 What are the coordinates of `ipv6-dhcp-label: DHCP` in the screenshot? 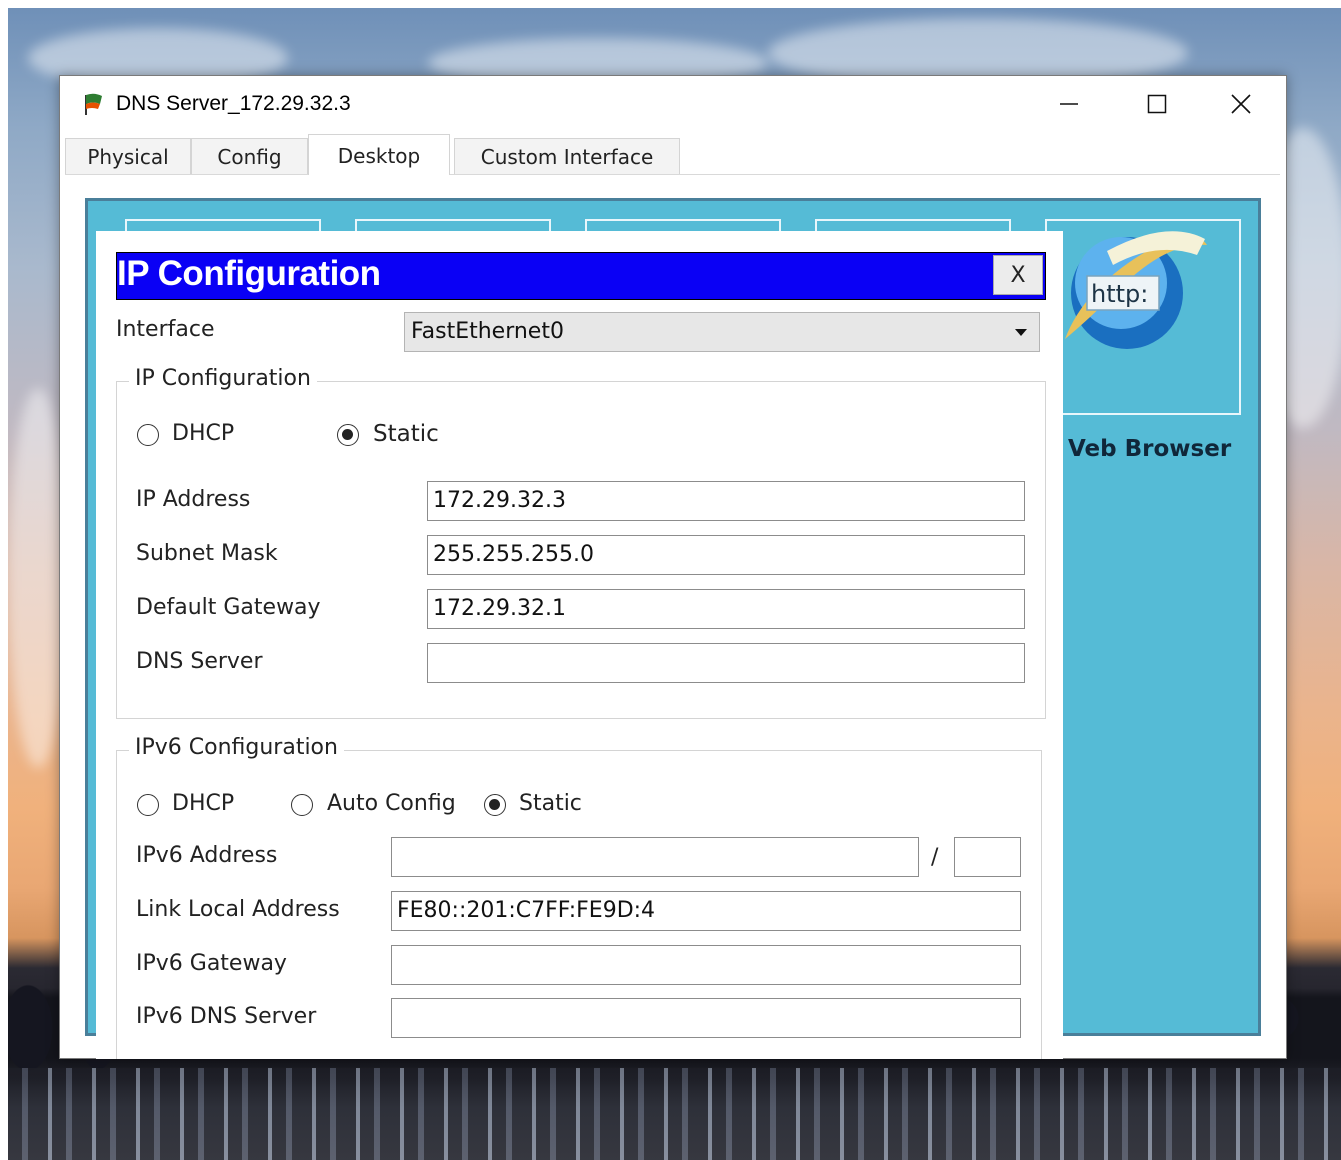 It's located at (203, 803).